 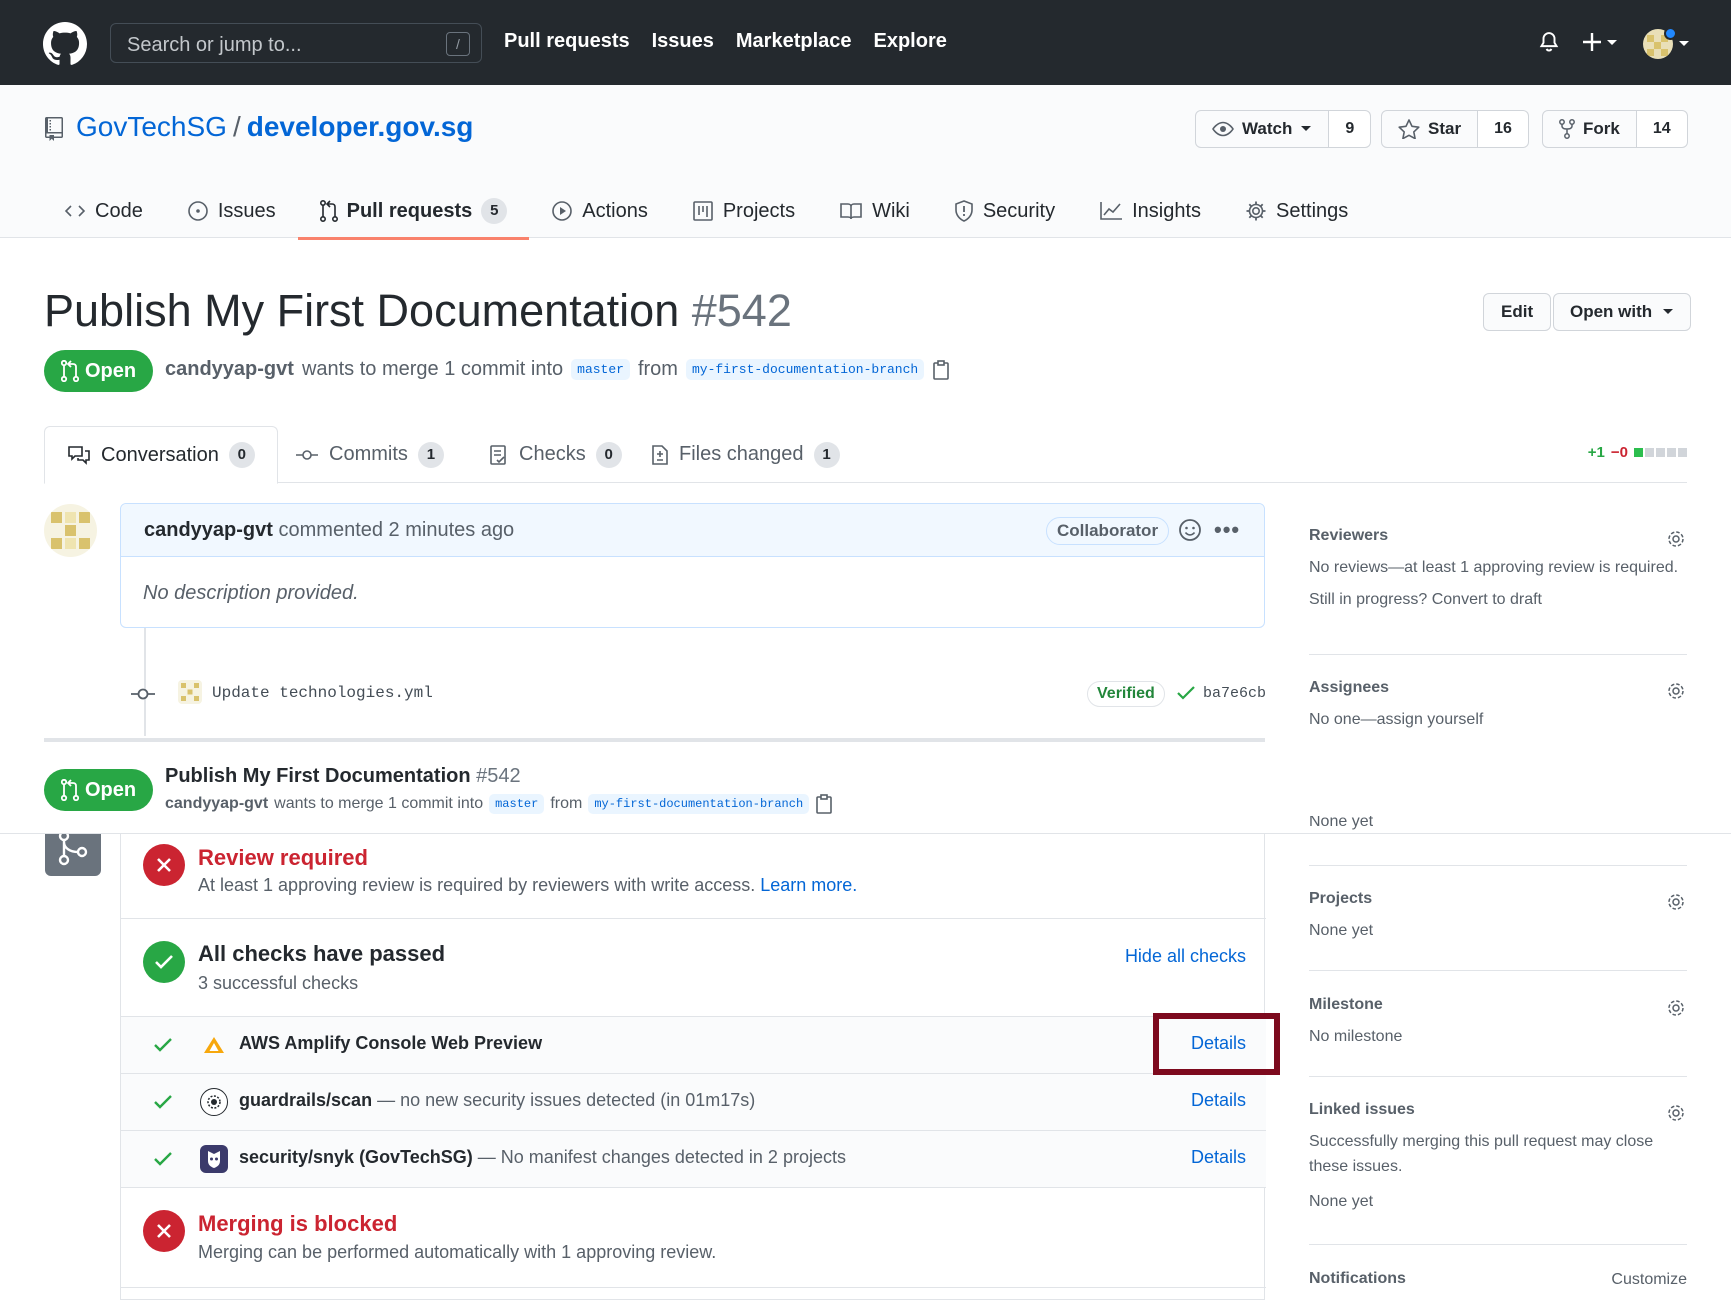 What do you see at coordinates (725, 41) in the screenshot?
I see `global-nav: Pull requests Issues Marketplace Explore` at bounding box center [725, 41].